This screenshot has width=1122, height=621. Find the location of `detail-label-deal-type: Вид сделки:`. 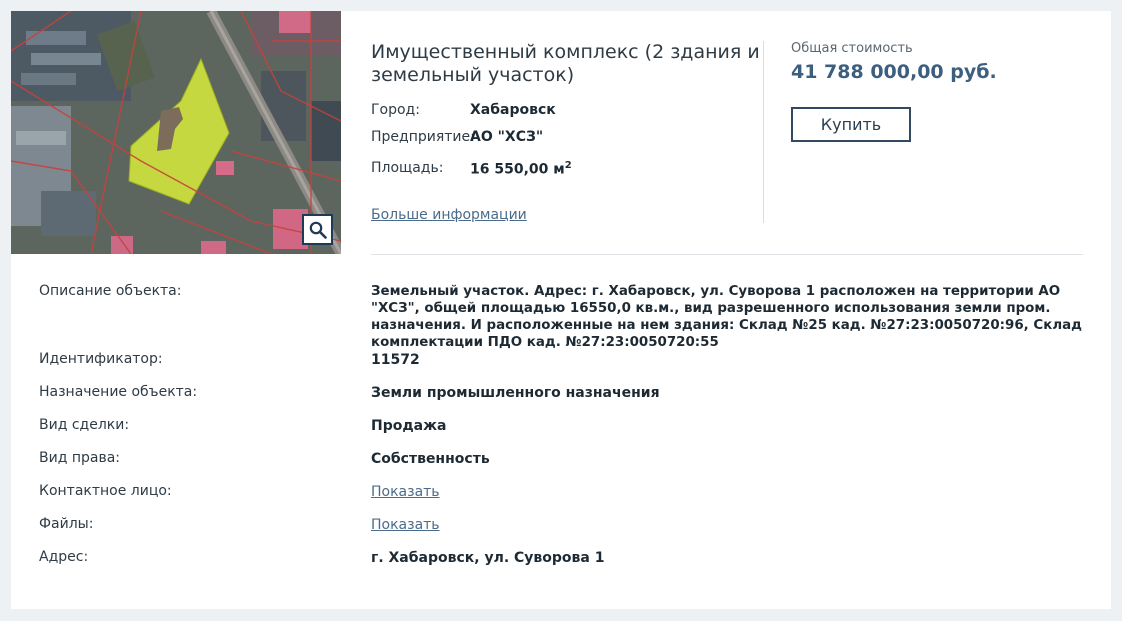

detail-label-deal-type: Вид сделки: is located at coordinates (84, 425).